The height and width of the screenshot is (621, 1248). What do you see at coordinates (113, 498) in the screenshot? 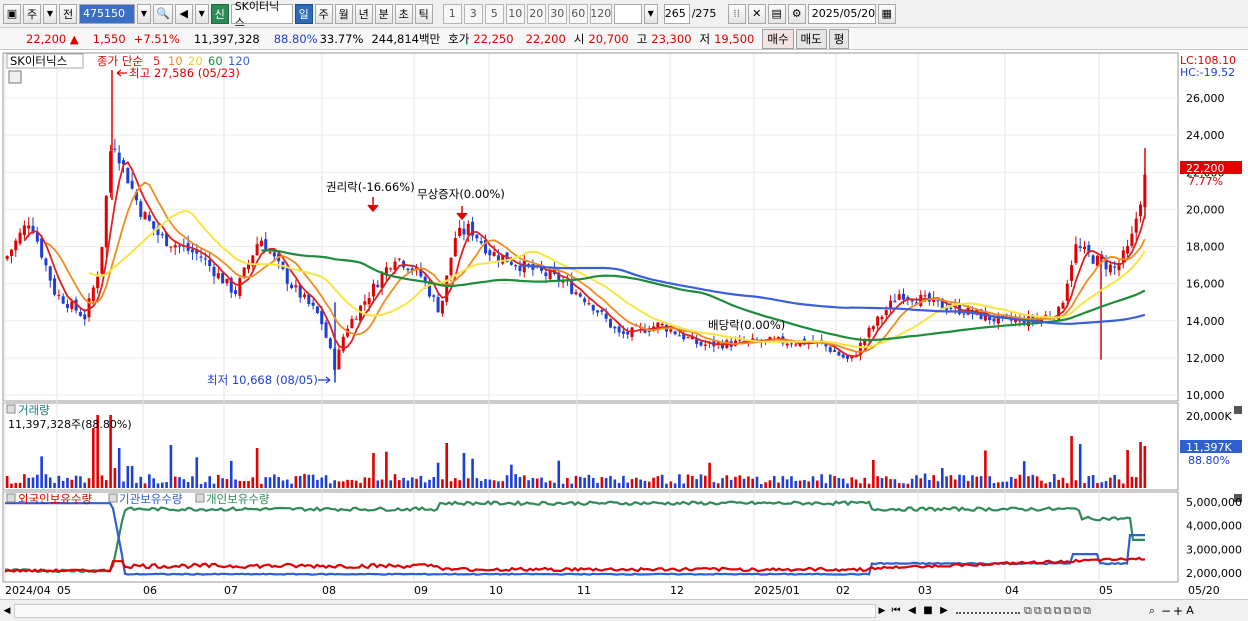
I see `legend-institution-handle` at bounding box center [113, 498].